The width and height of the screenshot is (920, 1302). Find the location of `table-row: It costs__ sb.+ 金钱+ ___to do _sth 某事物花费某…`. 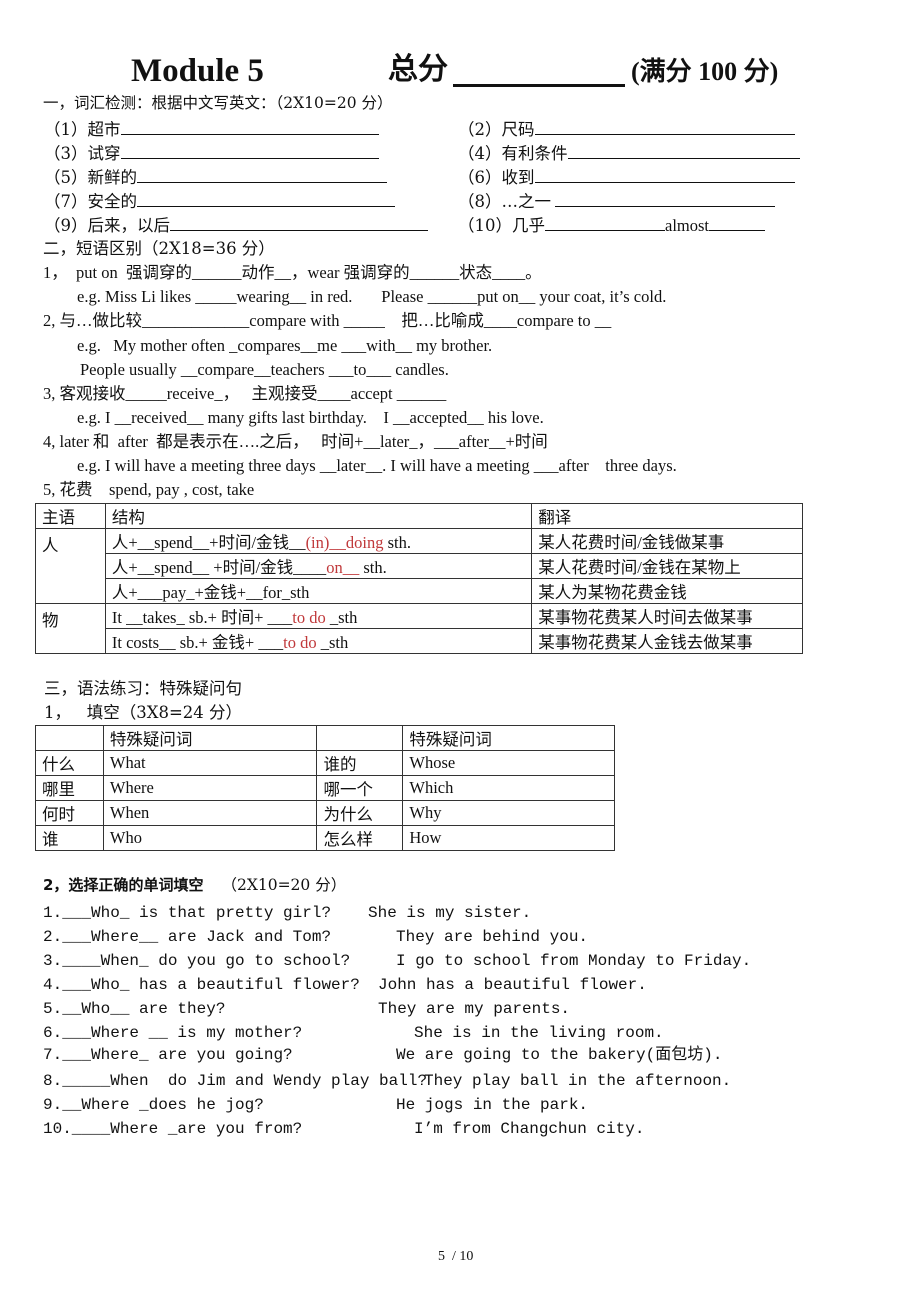

table-row: It costs__ sb.+ 金钱+ ___to do _sth 某事物花费某… is located at coordinates (419, 641).